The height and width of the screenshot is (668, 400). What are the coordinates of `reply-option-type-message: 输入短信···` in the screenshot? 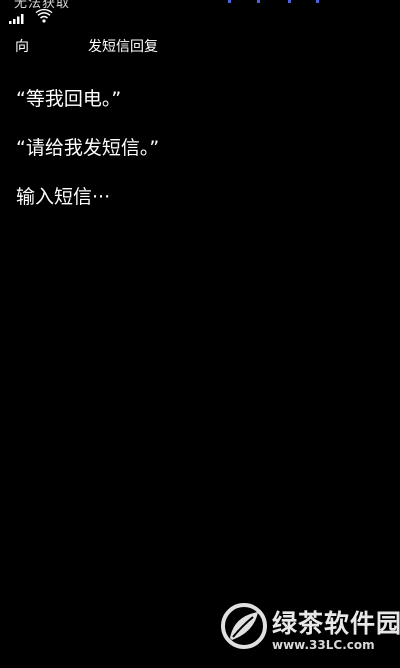 It's located at (201, 197).